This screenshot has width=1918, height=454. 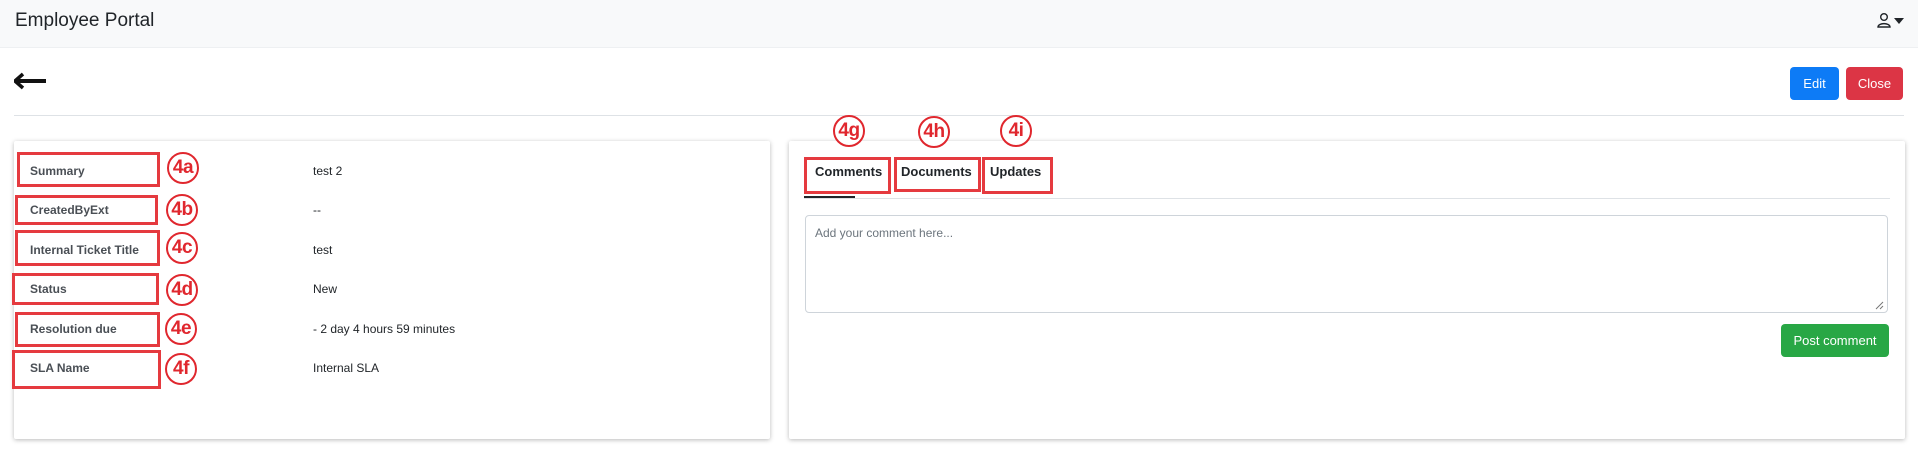 What do you see at coordinates (1015, 171) in the screenshot?
I see `tab-updates: Updates` at bounding box center [1015, 171].